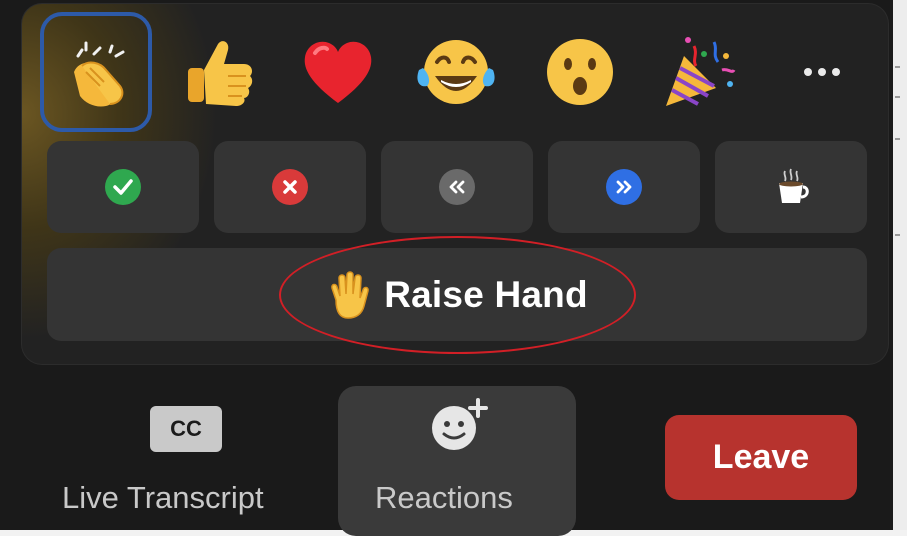 This screenshot has width=907, height=536. I want to click on more-reactions-button, so click(822, 72).